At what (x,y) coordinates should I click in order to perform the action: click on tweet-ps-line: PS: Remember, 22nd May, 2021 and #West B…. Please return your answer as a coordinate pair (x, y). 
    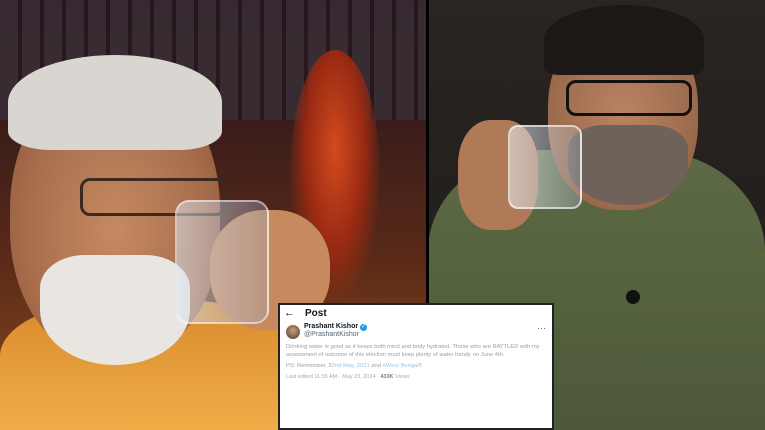
    Looking at the image, I should click on (416, 366).